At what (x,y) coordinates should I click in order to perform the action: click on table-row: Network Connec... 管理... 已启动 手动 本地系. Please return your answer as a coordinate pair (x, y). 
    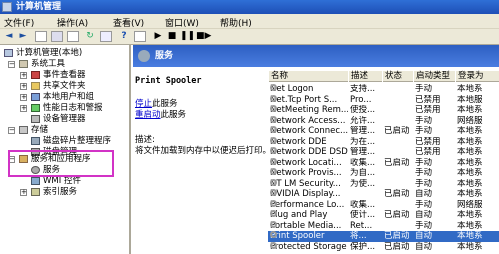
    Looking at the image, I should click on (383, 131).